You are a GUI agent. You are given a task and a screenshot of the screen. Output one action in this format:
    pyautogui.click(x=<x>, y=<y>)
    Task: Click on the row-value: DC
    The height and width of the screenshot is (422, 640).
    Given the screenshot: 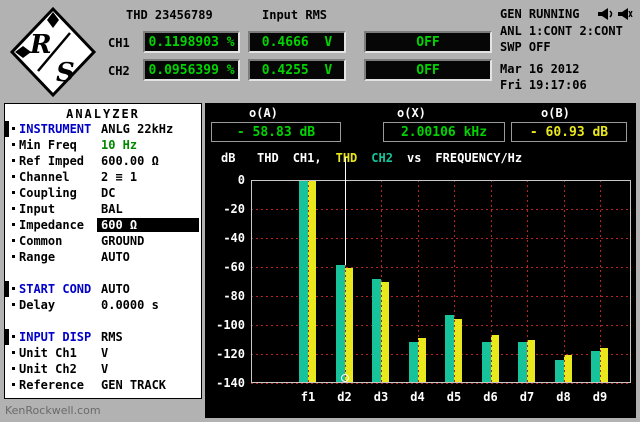 What is the action you would take?
    pyautogui.click(x=108, y=193)
    